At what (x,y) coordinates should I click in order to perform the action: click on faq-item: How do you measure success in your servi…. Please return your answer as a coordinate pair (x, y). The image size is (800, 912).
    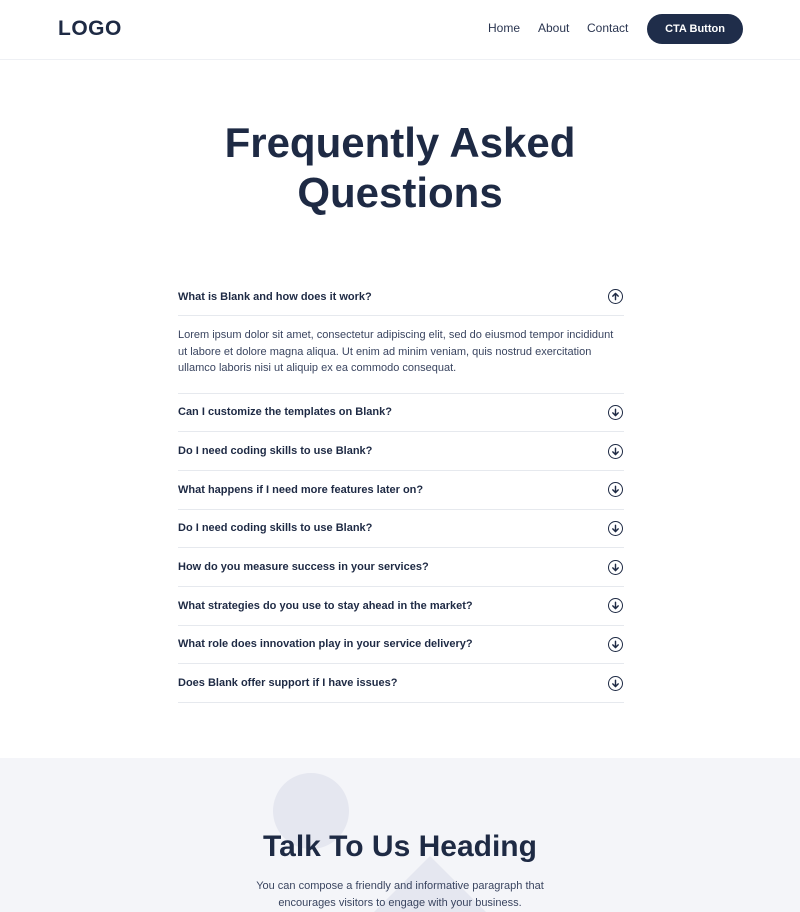
    Looking at the image, I should click on (401, 567).